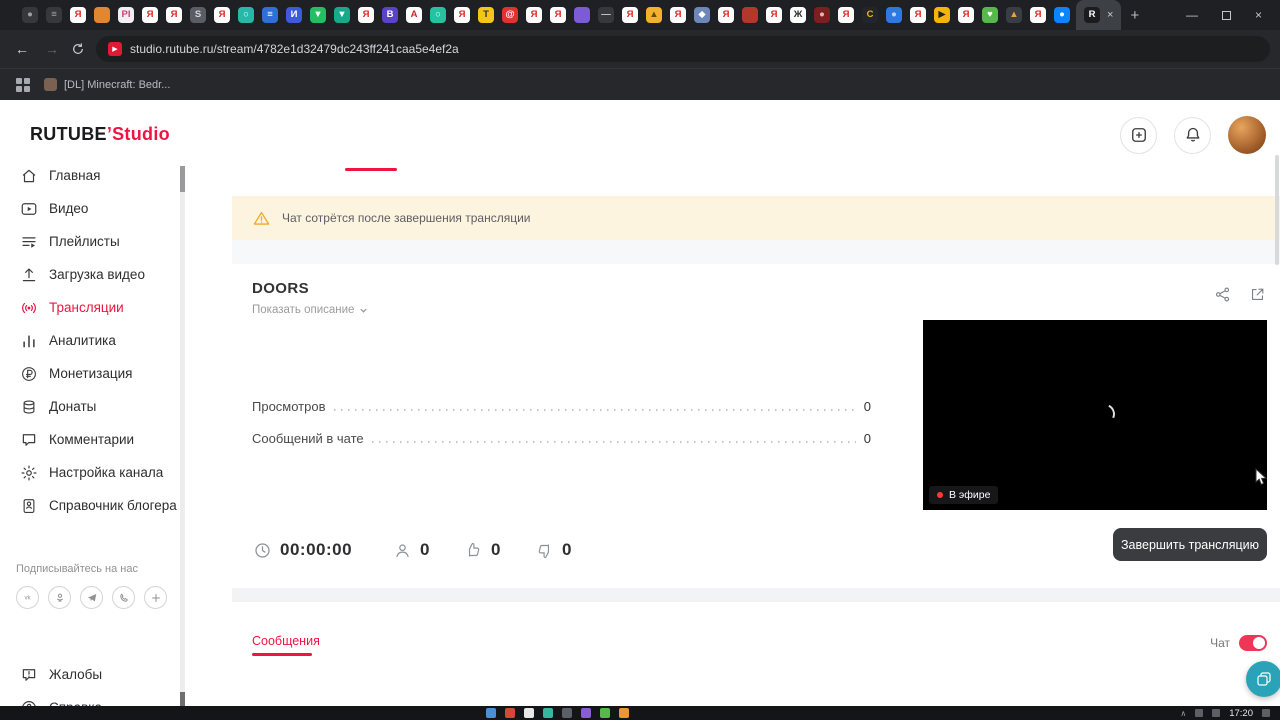 This screenshot has width=1280, height=720. I want to click on sidebar-item-channel-settings: Настройка канала, so click(90, 472).